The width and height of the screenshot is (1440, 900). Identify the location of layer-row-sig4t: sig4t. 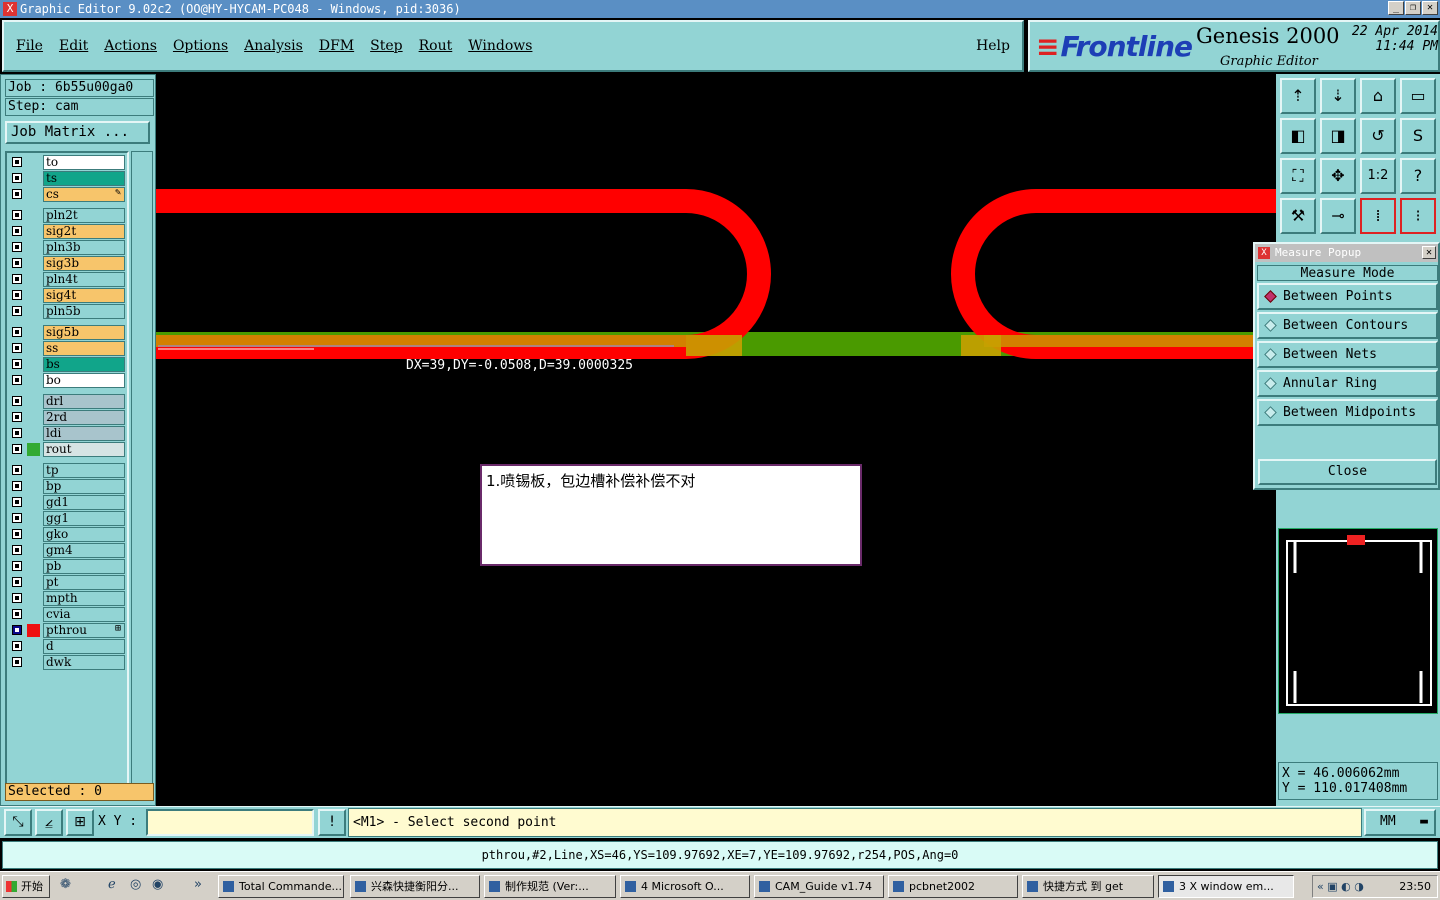
(67, 295).